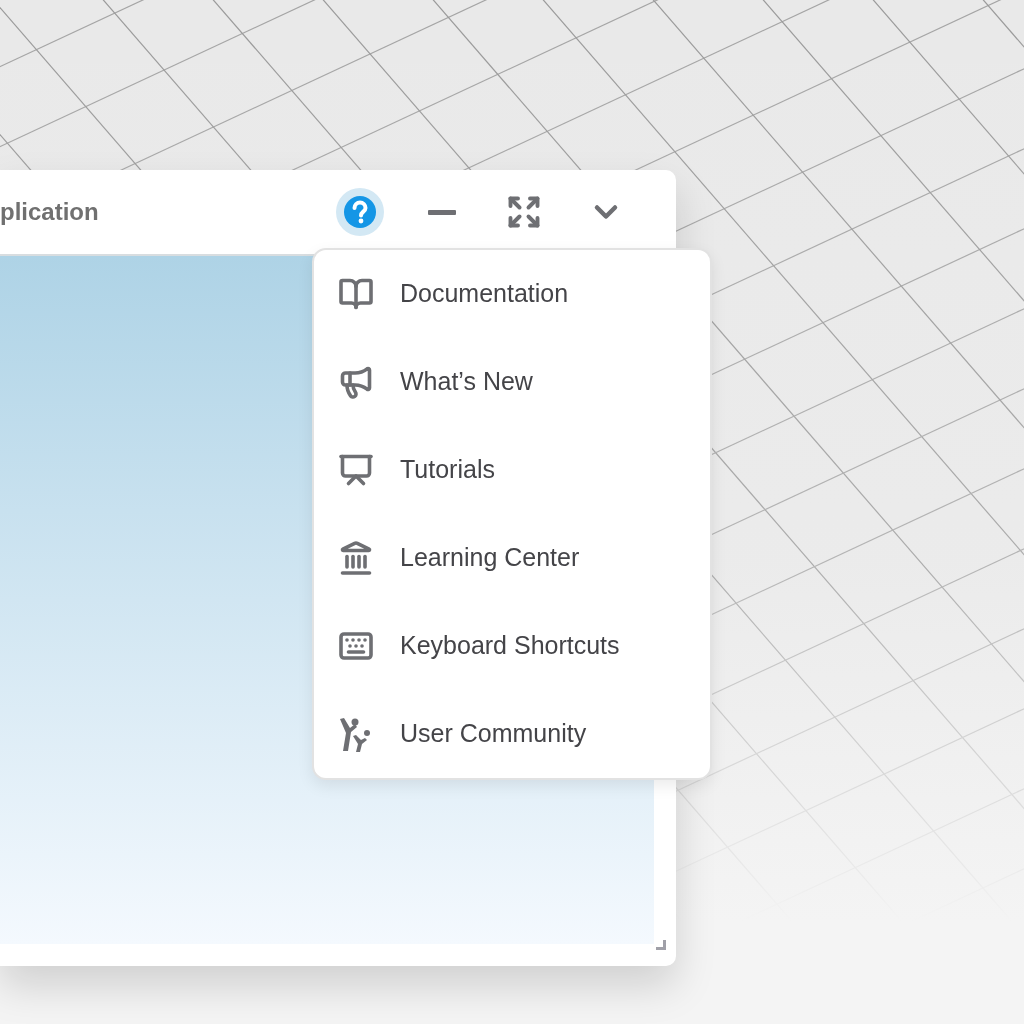 This screenshot has height=1024, width=1024. I want to click on presentation-icon, so click(356, 470).